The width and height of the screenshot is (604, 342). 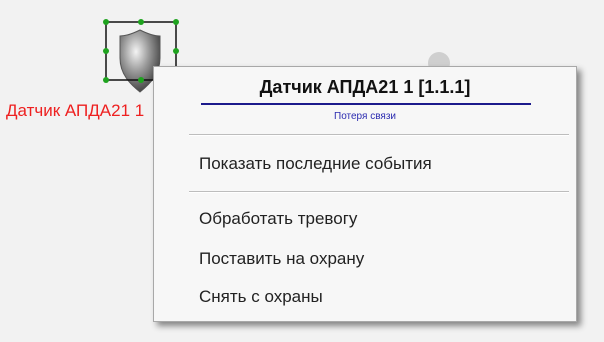 I want to click on menu-item-disarm: Снять с охраны, so click(x=261, y=297).